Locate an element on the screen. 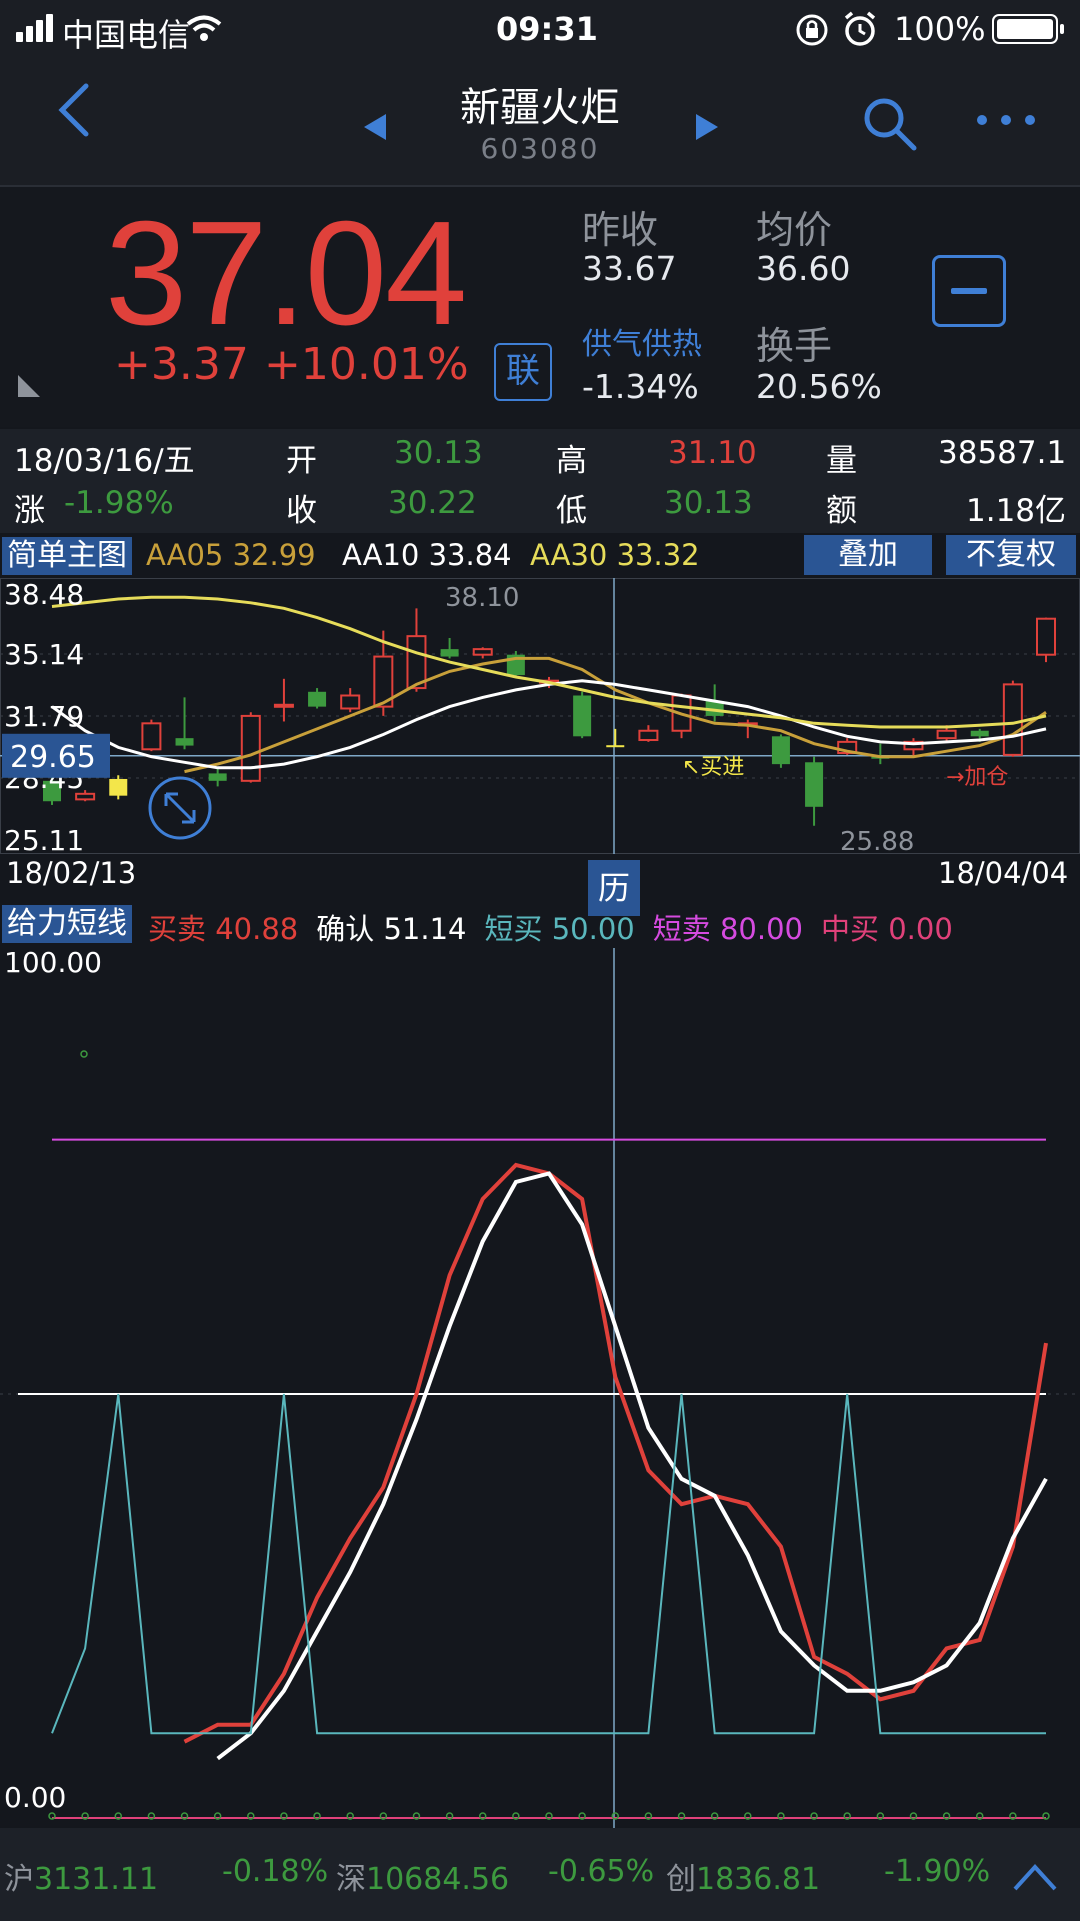 The image size is (1080, 1921). cursor-date: 18/03/16/五 is located at coordinates (104, 461).